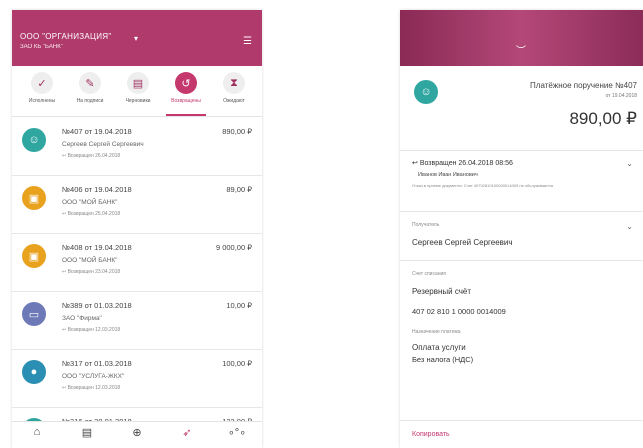 Image resolution: width=643 pixels, height=448 pixels. What do you see at coordinates (247, 41) in the screenshot?
I see `filter-icon: ☰` at bounding box center [247, 41].